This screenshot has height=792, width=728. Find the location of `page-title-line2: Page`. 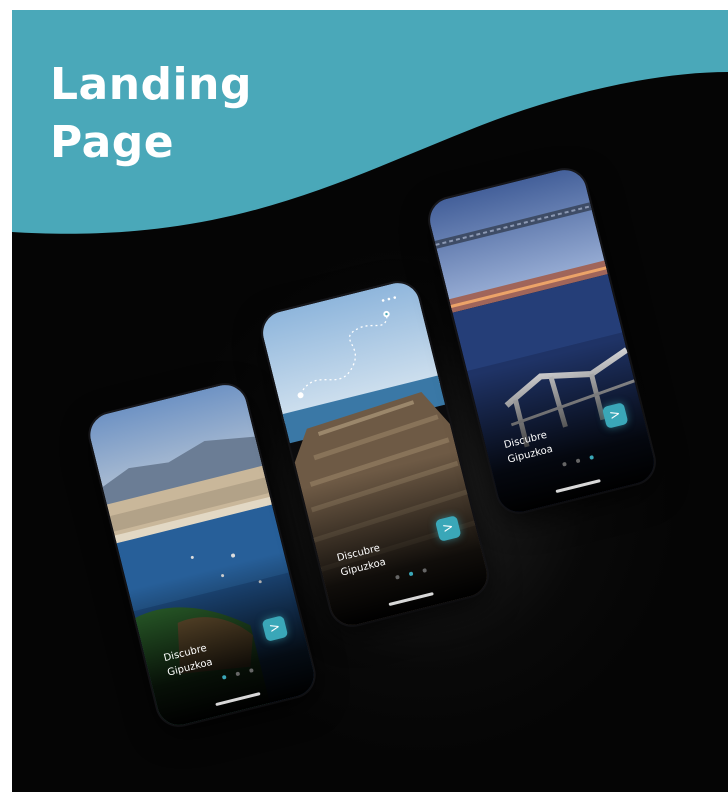

page-title-line2: Page is located at coordinates (112, 142).